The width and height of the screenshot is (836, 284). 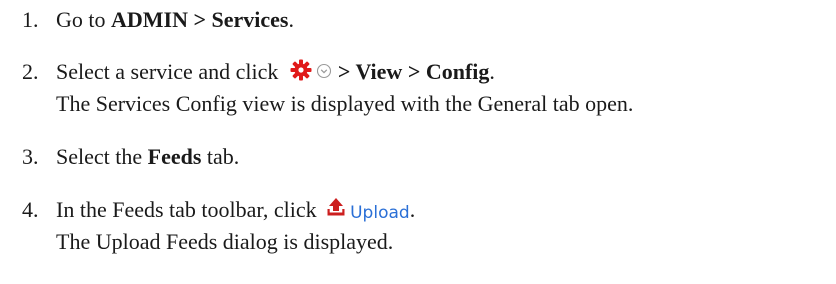 What do you see at coordinates (380, 213) in the screenshot?
I see `upload-button-label: Upload` at bounding box center [380, 213].